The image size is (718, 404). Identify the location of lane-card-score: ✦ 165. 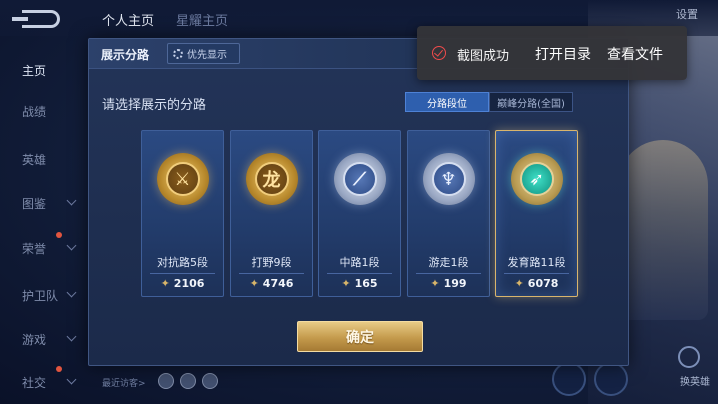
(359, 283).